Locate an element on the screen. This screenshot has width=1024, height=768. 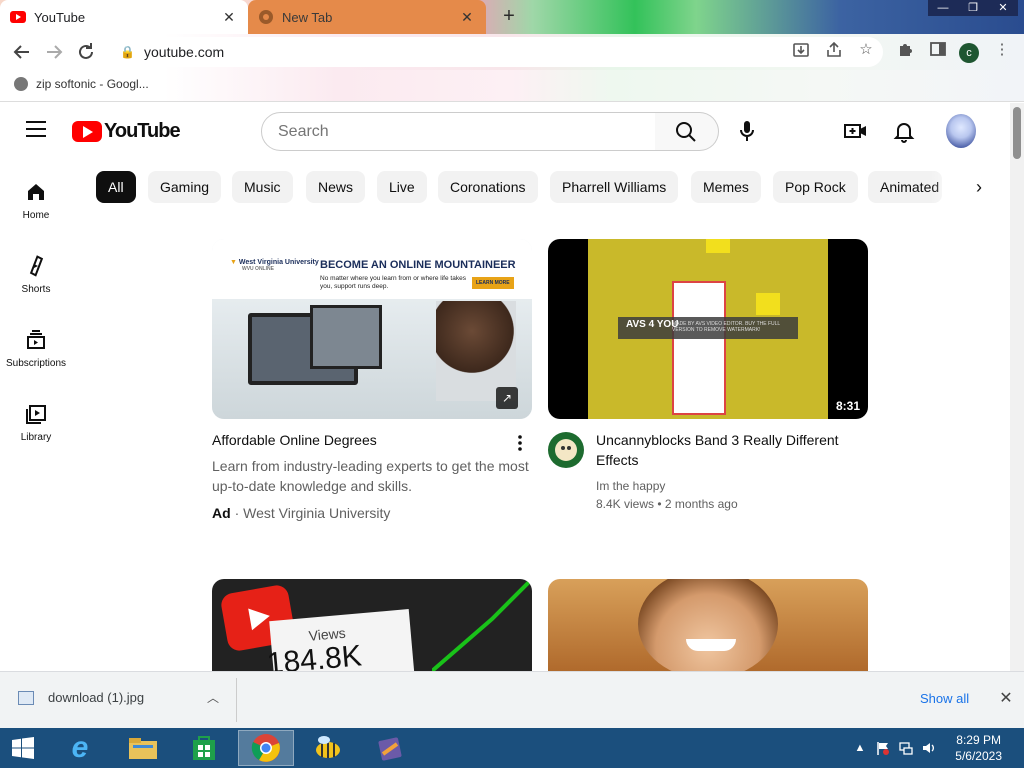
chip-live: Live is located at coordinates (402, 187).